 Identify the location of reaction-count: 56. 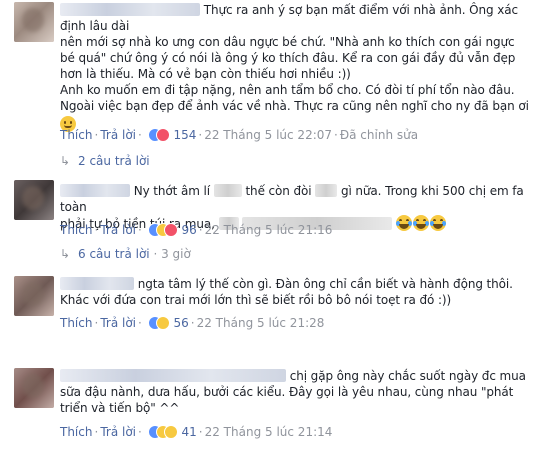
(180, 323).